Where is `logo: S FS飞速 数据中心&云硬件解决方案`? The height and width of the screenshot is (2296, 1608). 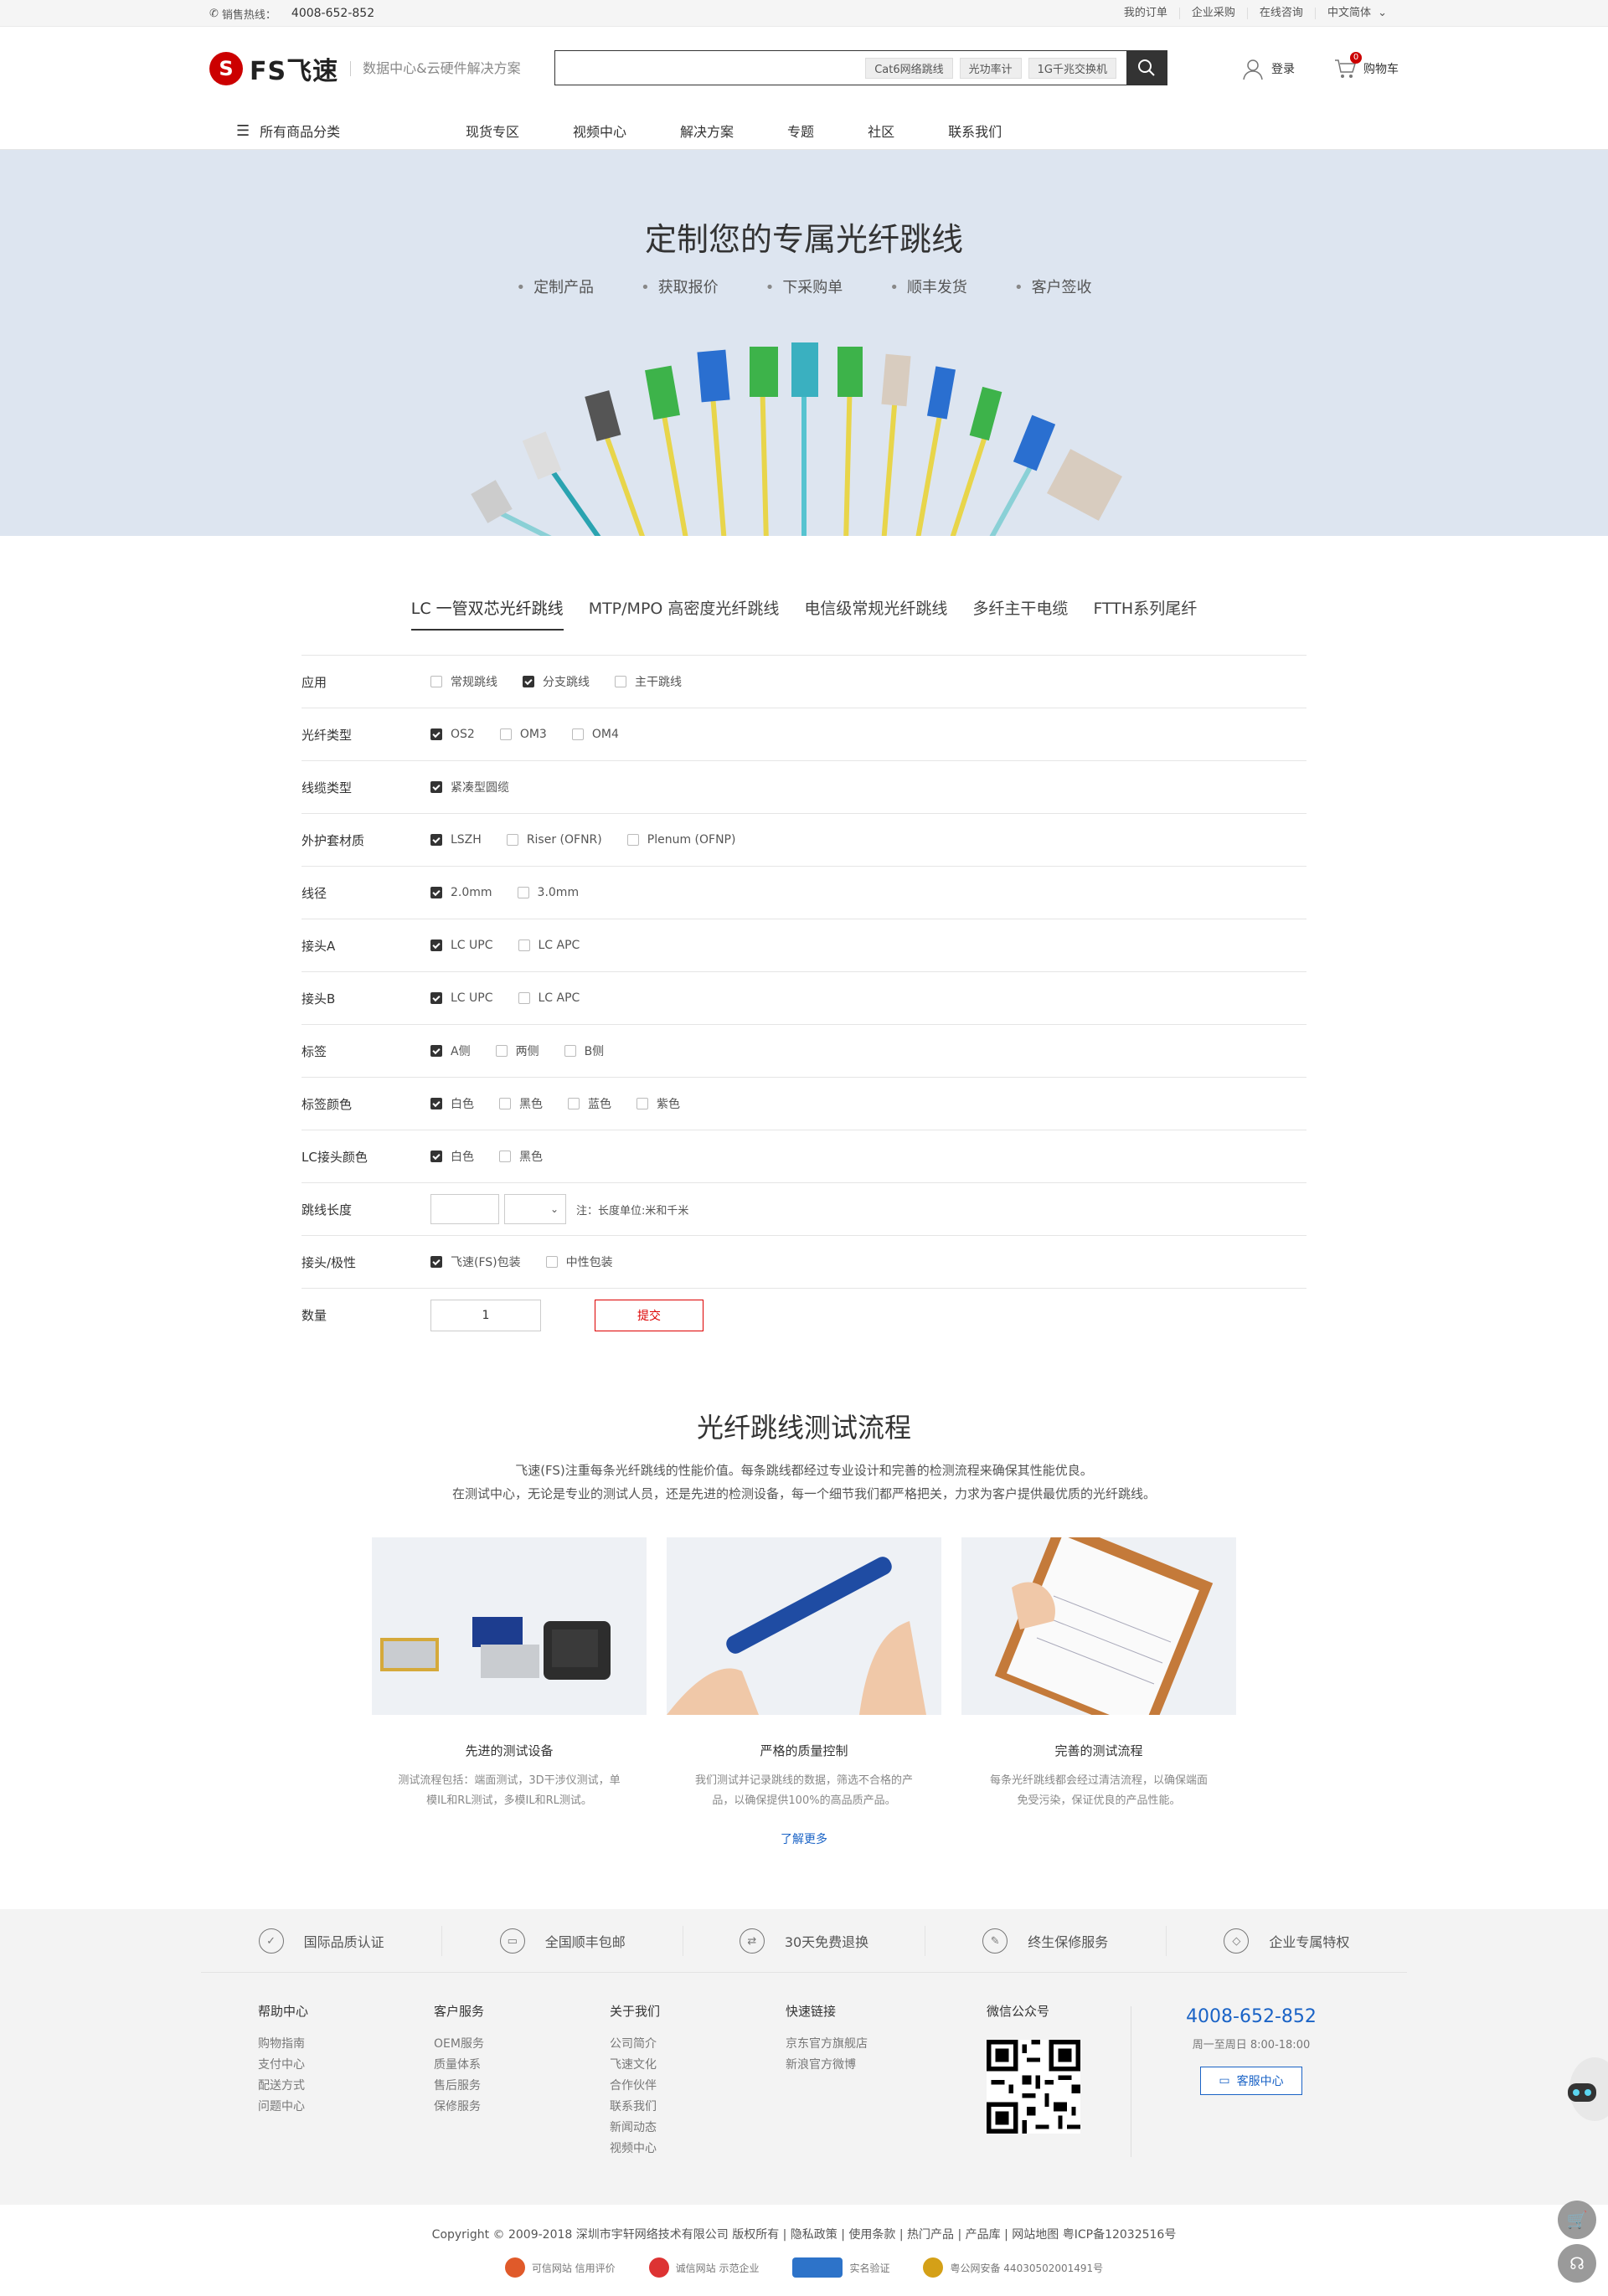
logo: S FS飞速 数据中心&云硬件解决方案 is located at coordinates (365, 68).